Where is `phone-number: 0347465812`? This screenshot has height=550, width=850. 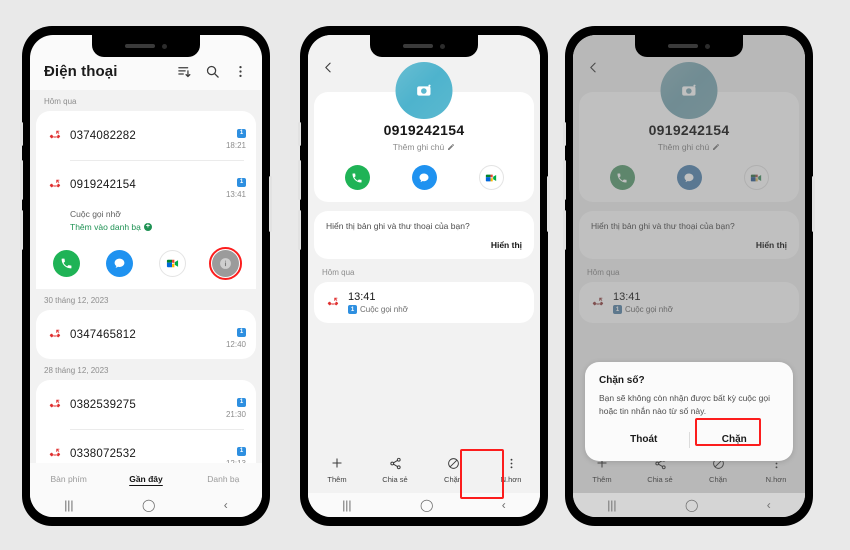 phone-number: 0347465812 is located at coordinates (103, 334).